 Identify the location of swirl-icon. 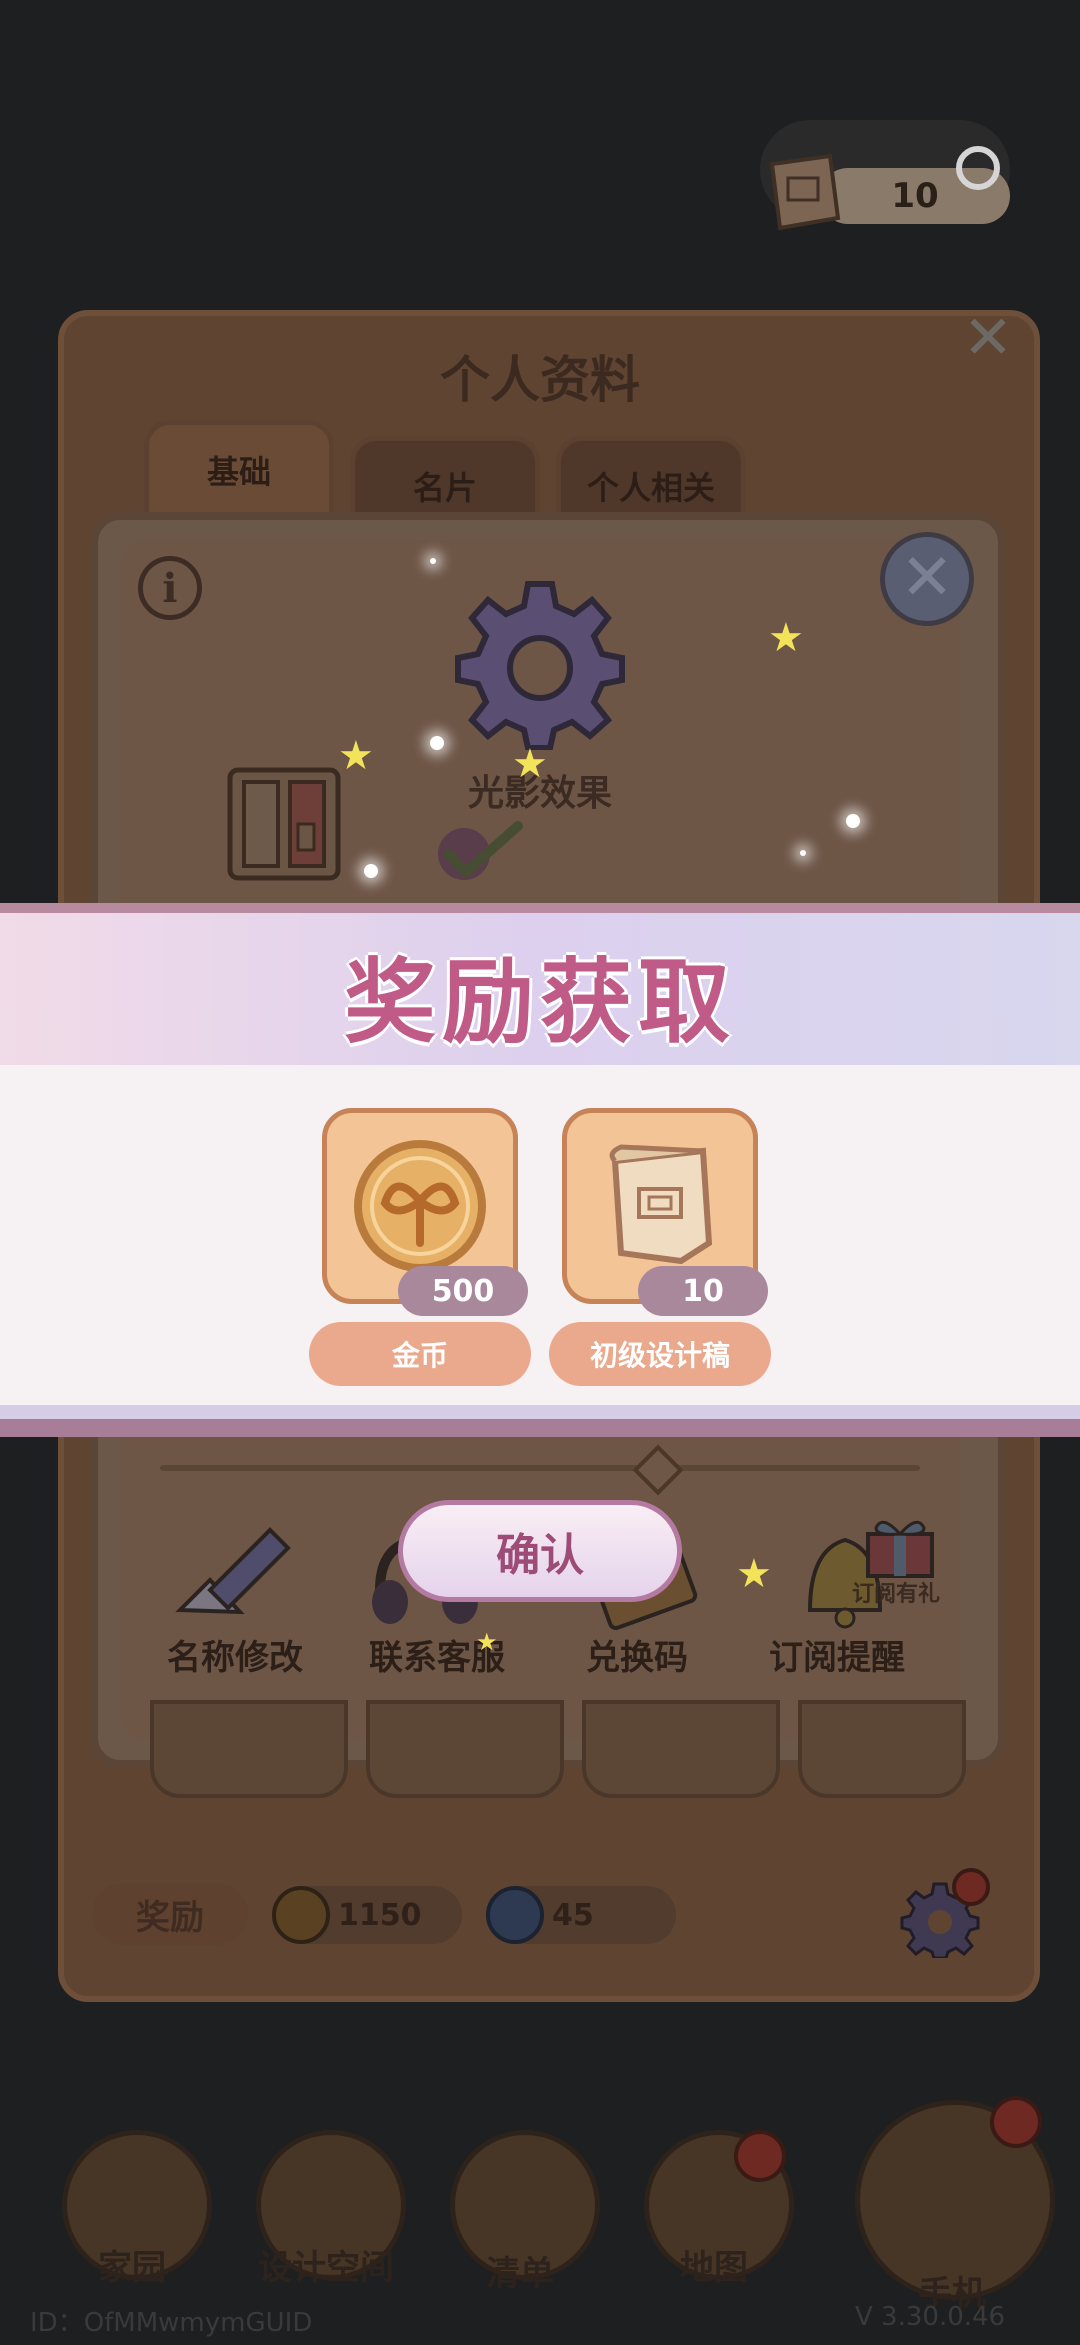
(515, 1915).